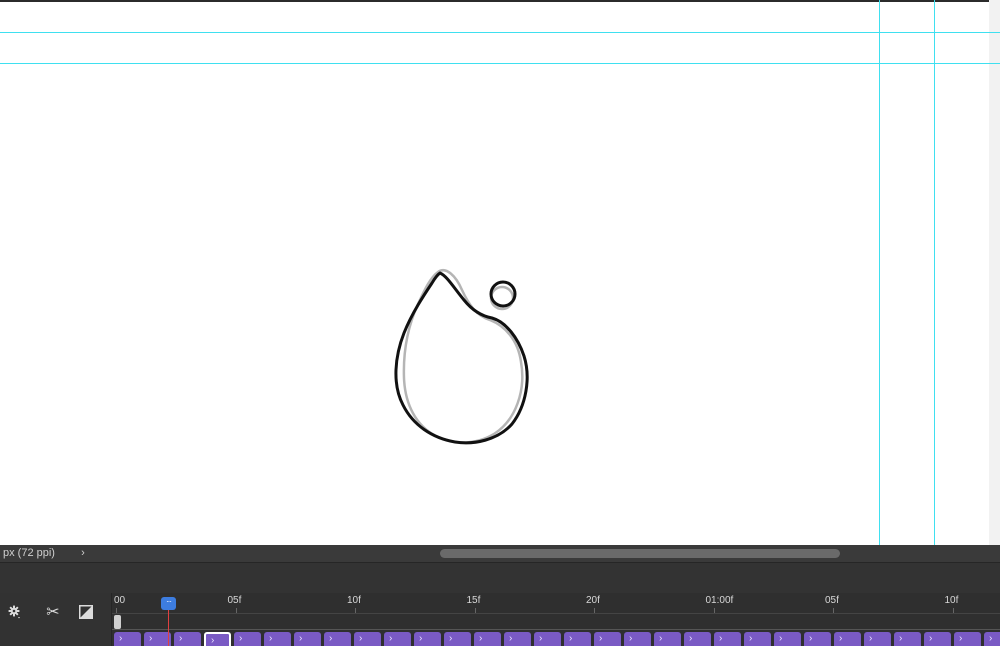  Describe the element at coordinates (29, 553) in the screenshot. I see `document-info: px (72 ppi)` at that location.